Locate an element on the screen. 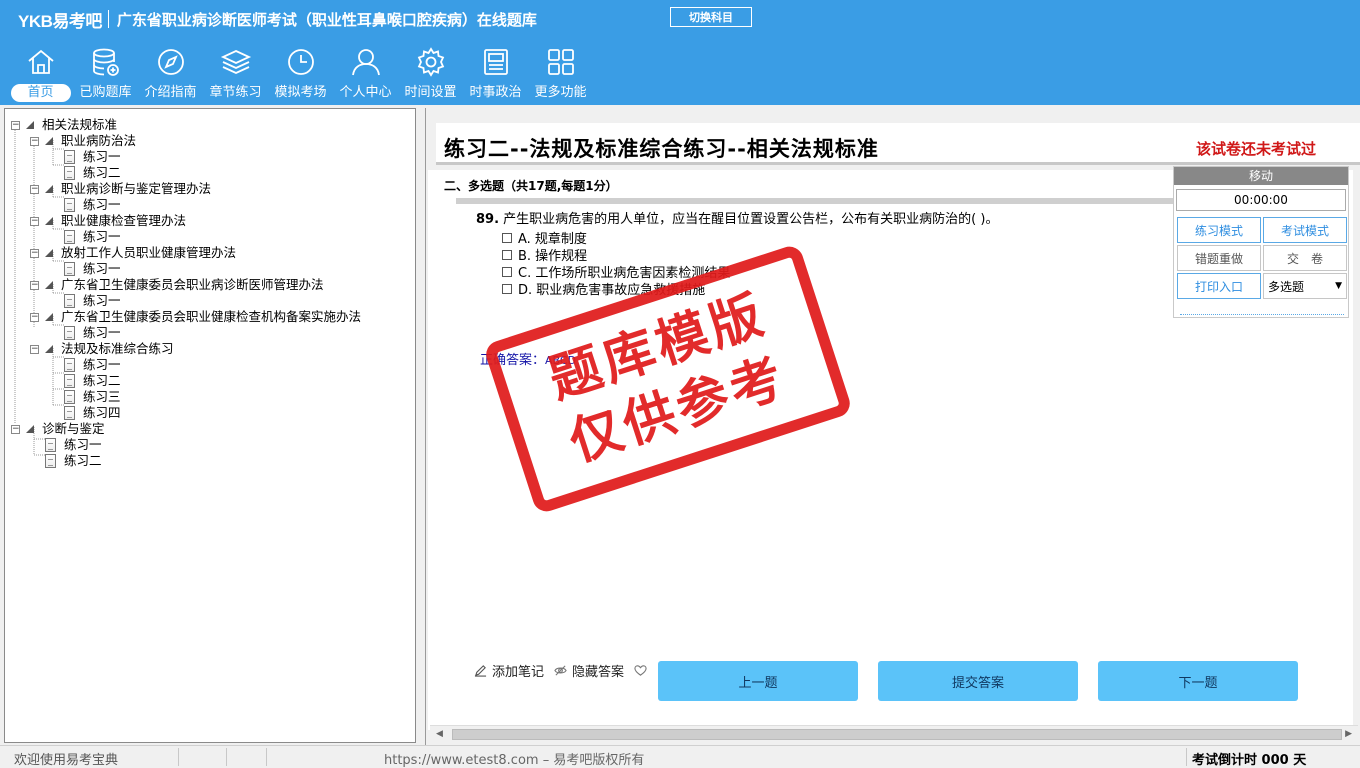 The width and height of the screenshot is (1360, 768). tree-node-label: 职业病防治法 is located at coordinates (99, 140).